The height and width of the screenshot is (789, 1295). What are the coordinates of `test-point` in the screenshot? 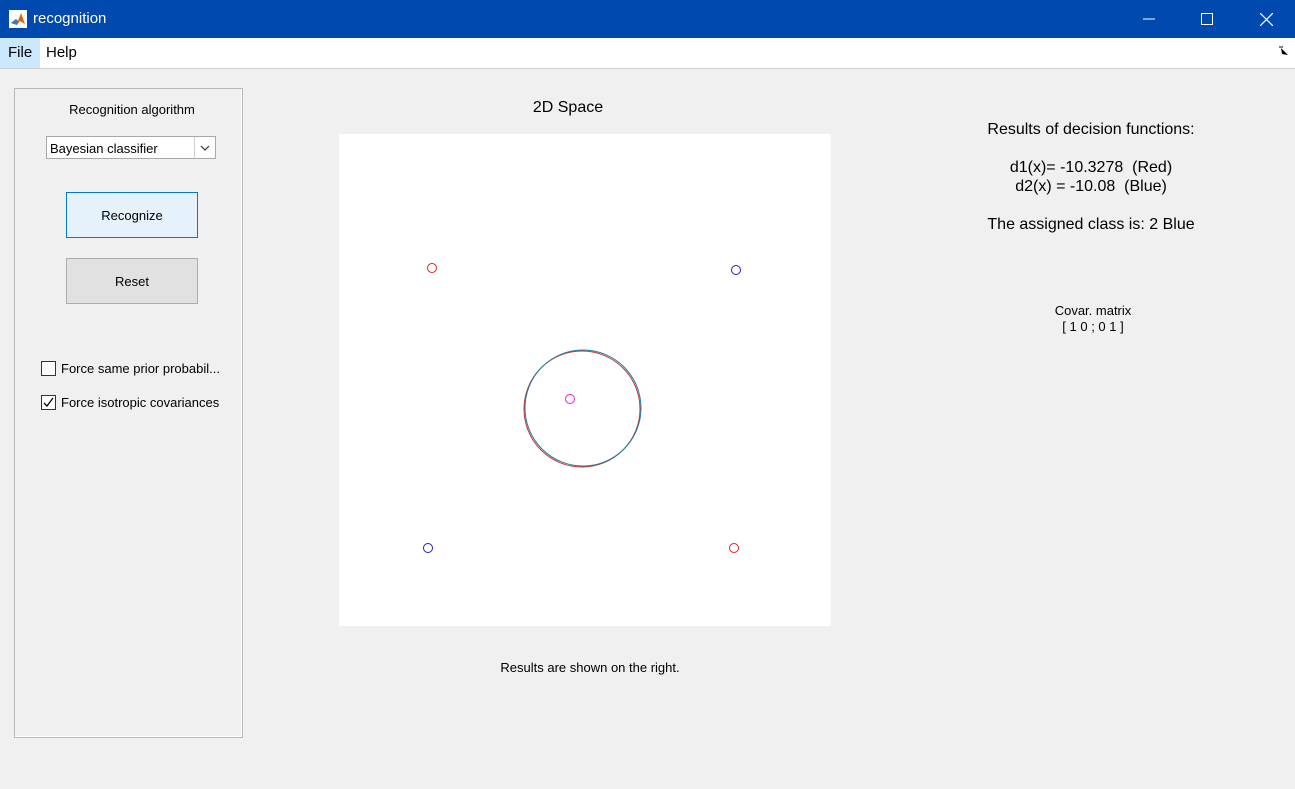 It's located at (570, 399).